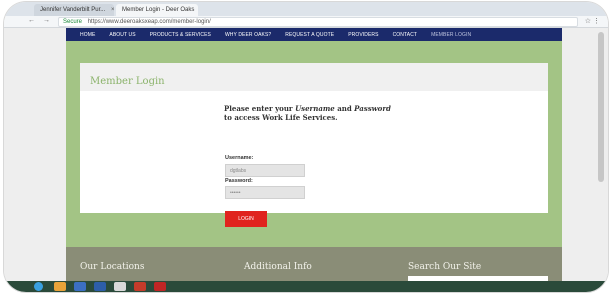 The width and height of the screenshot is (614, 296). Describe the element at coordinates (315, 108) in the screenshot. I see `intro-username-word: Username` at that location.